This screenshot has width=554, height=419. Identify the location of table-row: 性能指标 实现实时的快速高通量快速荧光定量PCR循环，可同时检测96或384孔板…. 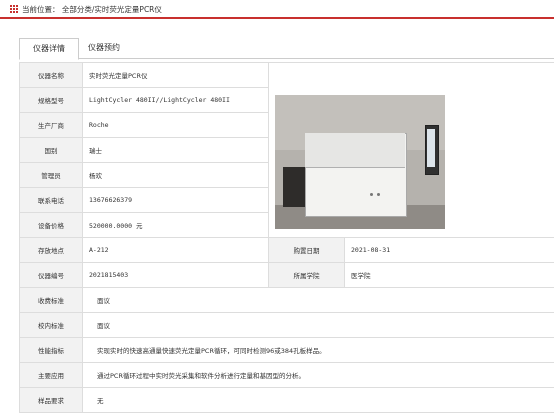
(286, 350).